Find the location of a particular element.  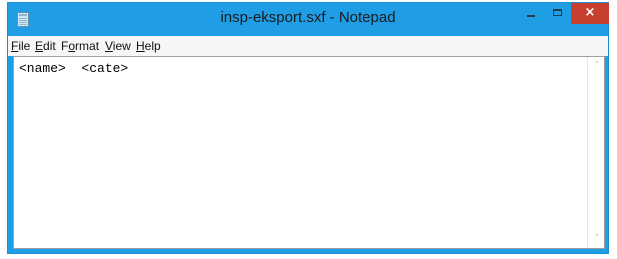

menu-bar: File Edit Format View Help is located at coordinates (308, 46).